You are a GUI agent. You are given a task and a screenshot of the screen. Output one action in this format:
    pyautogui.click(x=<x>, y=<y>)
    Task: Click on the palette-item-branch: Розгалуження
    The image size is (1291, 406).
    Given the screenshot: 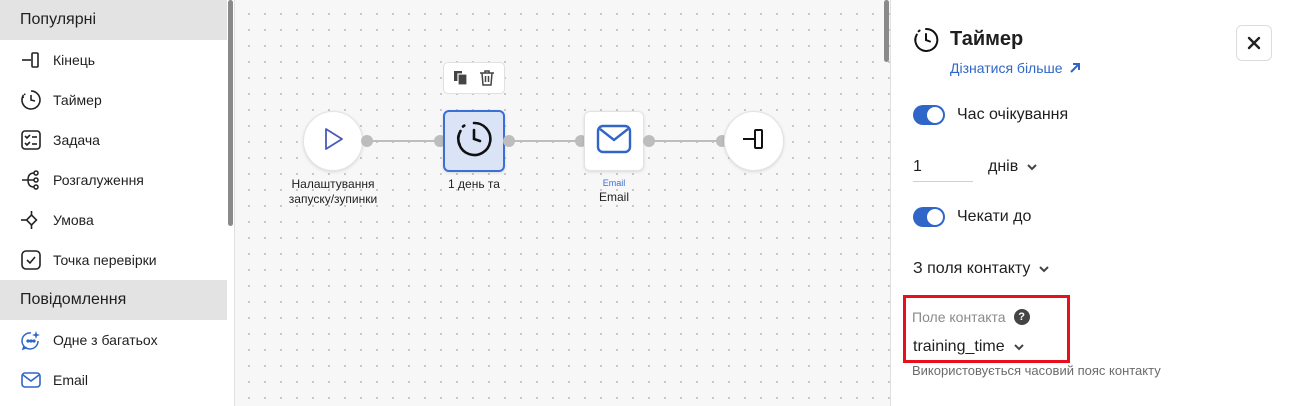 What is the action you would take?
    pyautogui.click(x=113, y=180)
    